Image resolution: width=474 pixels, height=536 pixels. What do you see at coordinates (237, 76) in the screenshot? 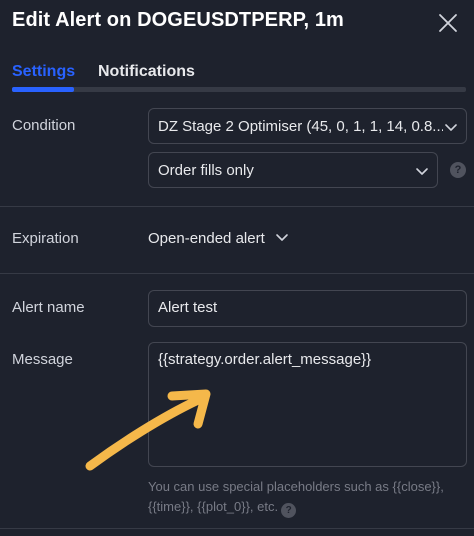
I see `tab-bar: Settings Notifications` at bounding box center [237, 76].